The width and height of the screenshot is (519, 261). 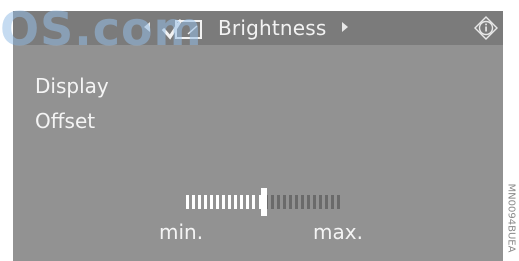 I want to click on info-icon, so click(x=486, y=28).